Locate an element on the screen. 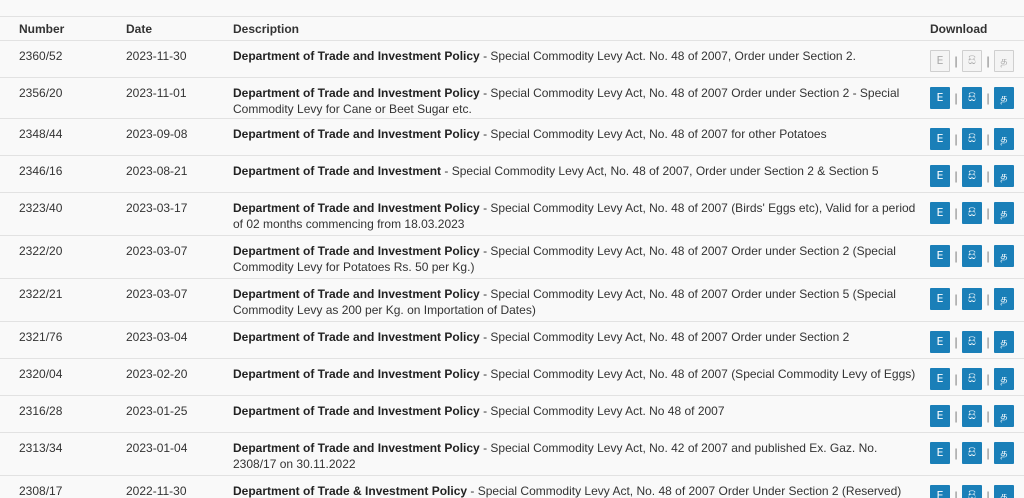  row-number: 2356/20 is located at coordinates (41, 93).